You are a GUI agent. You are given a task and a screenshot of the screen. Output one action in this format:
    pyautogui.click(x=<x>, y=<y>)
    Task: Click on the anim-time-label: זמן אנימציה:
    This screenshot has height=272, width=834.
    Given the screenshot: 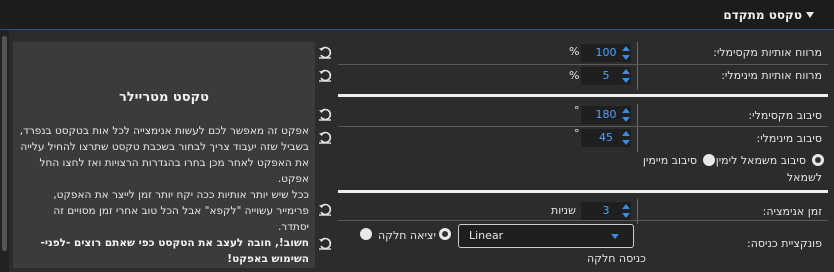 What is the action you would take?
    pyautogui.click(x=792, y=211)
    